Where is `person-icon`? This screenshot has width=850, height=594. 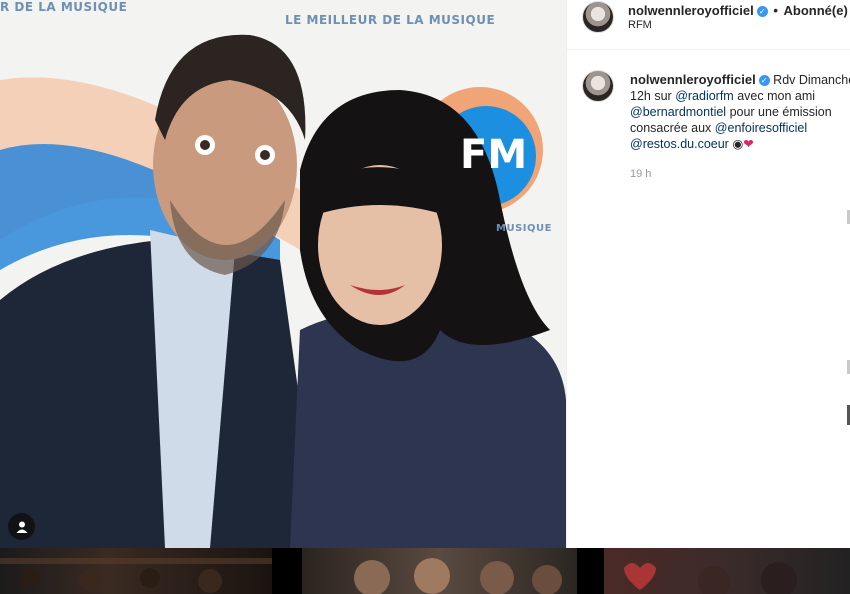
person-icon is located at coordinates (21, 527).